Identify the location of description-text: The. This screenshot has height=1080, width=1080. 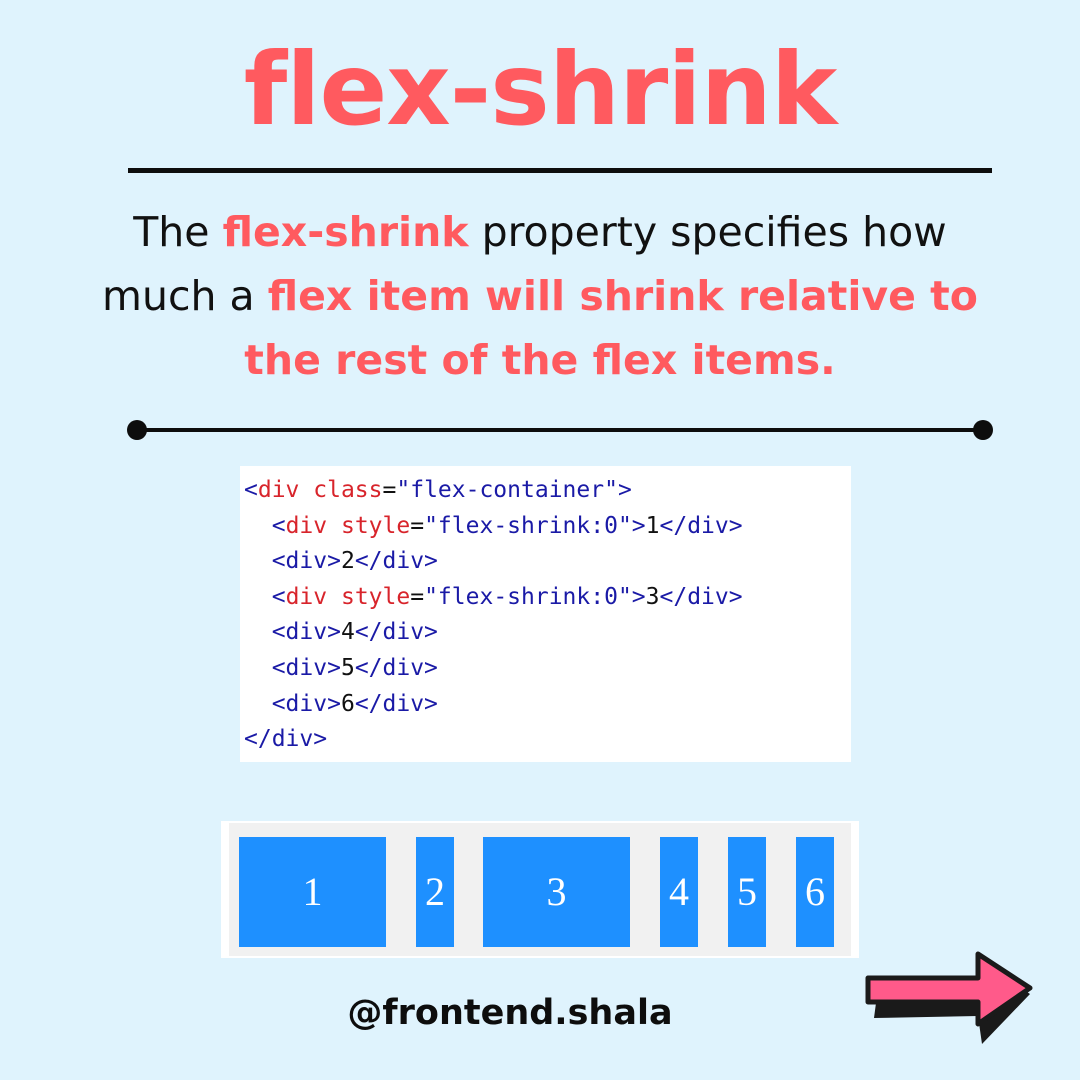
(178, 232).